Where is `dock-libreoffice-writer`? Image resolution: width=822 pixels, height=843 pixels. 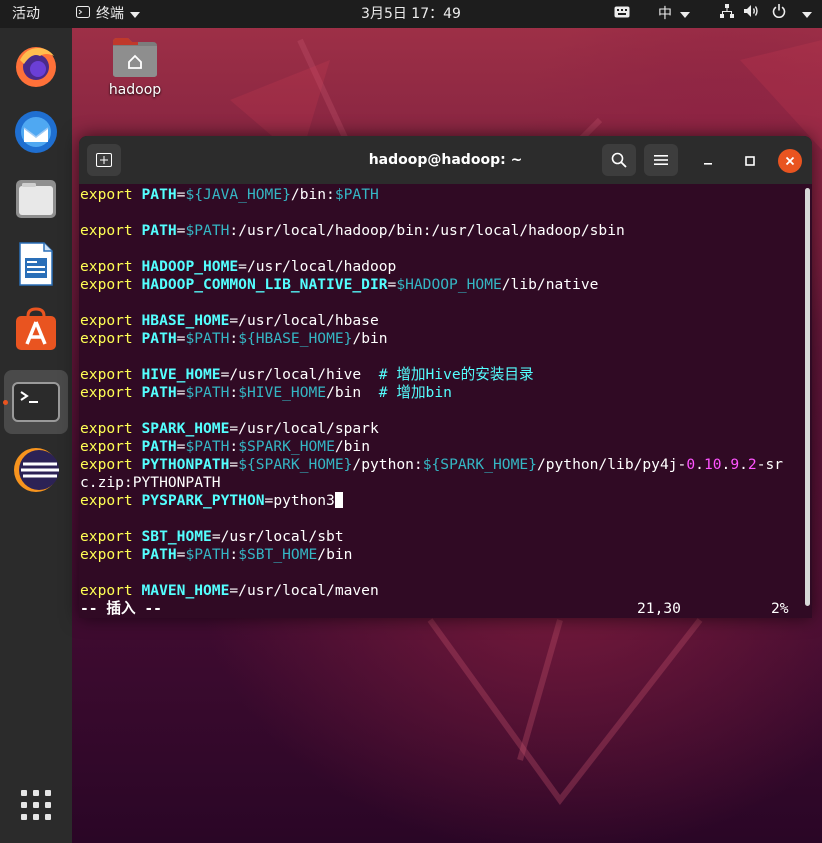
dock-libreoffice-writer is located at coordinates (36, 264).